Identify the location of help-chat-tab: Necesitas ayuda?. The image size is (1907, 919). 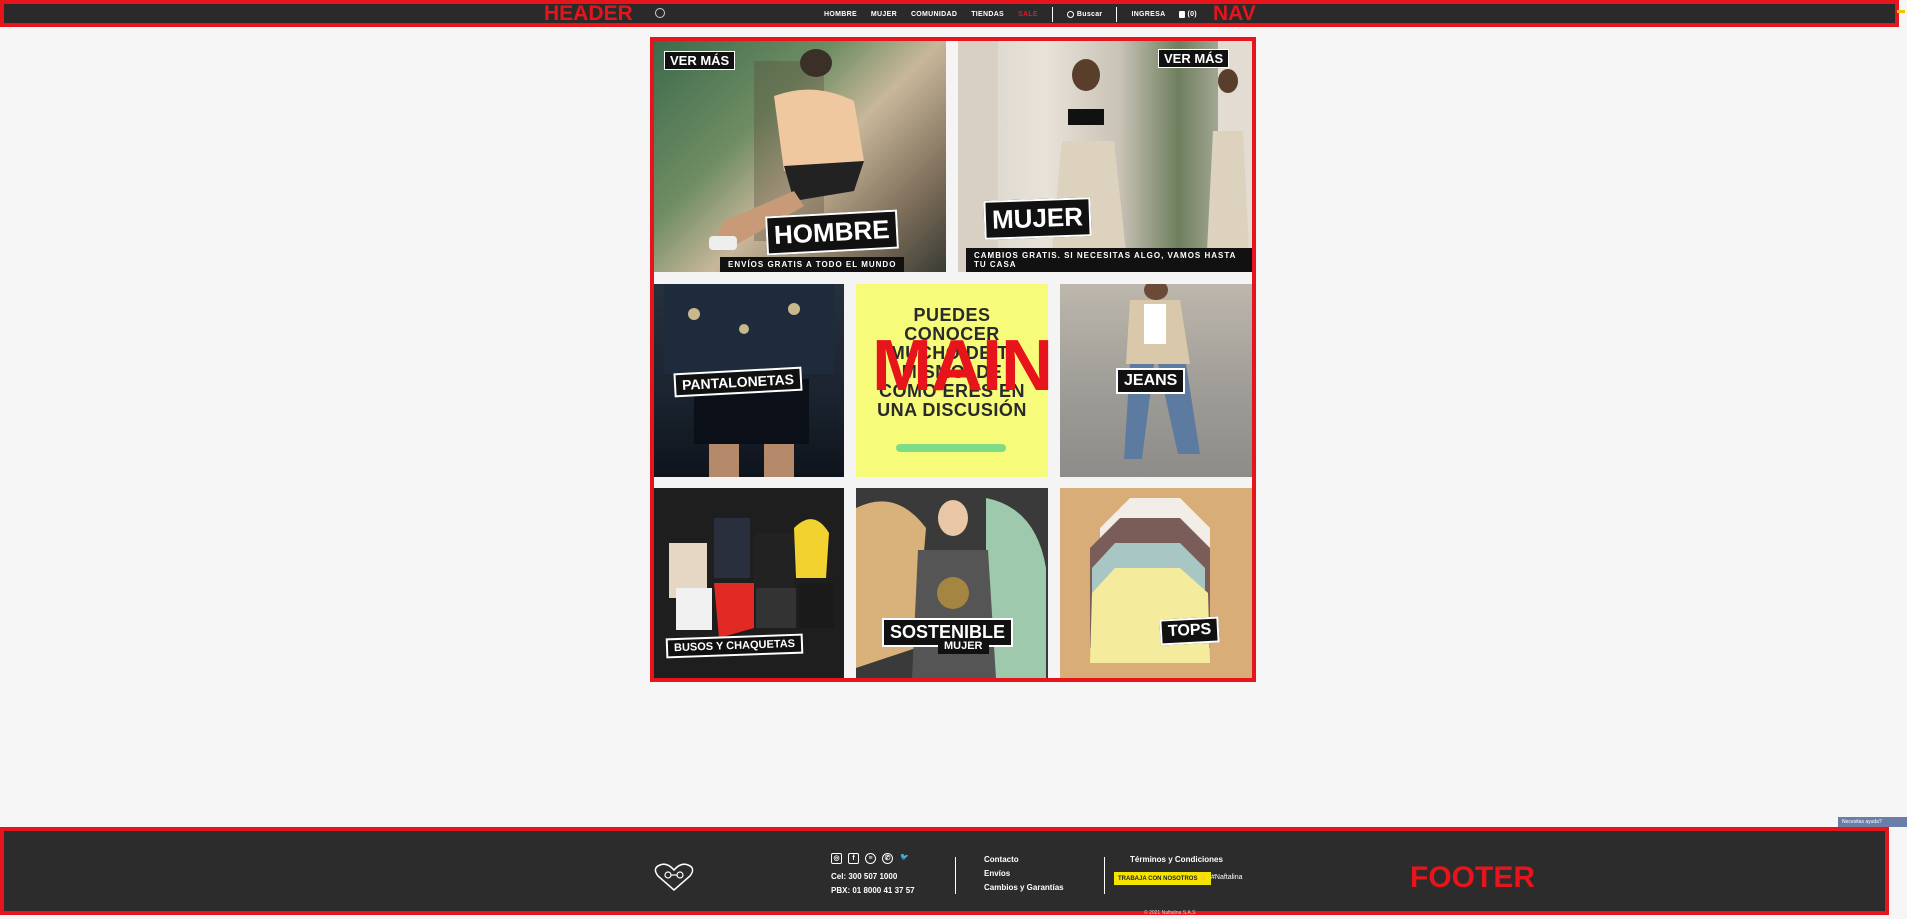
(1872, 822).